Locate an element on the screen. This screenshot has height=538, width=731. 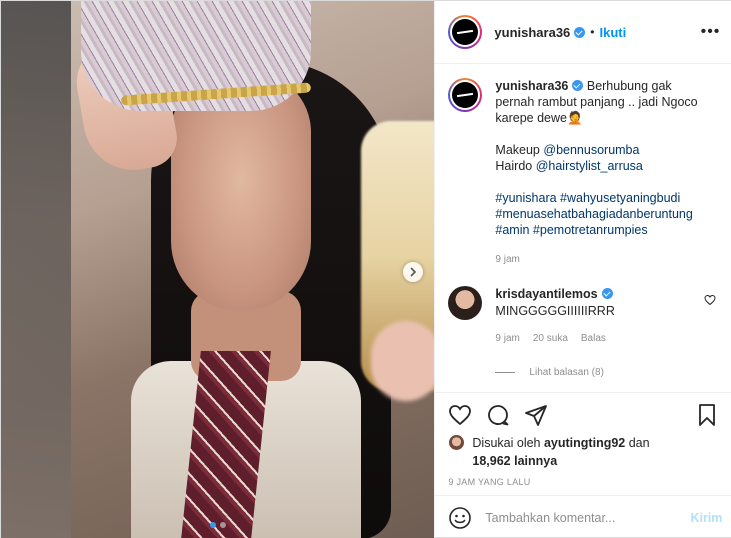
action-icons is located at coordinates (583, 415).